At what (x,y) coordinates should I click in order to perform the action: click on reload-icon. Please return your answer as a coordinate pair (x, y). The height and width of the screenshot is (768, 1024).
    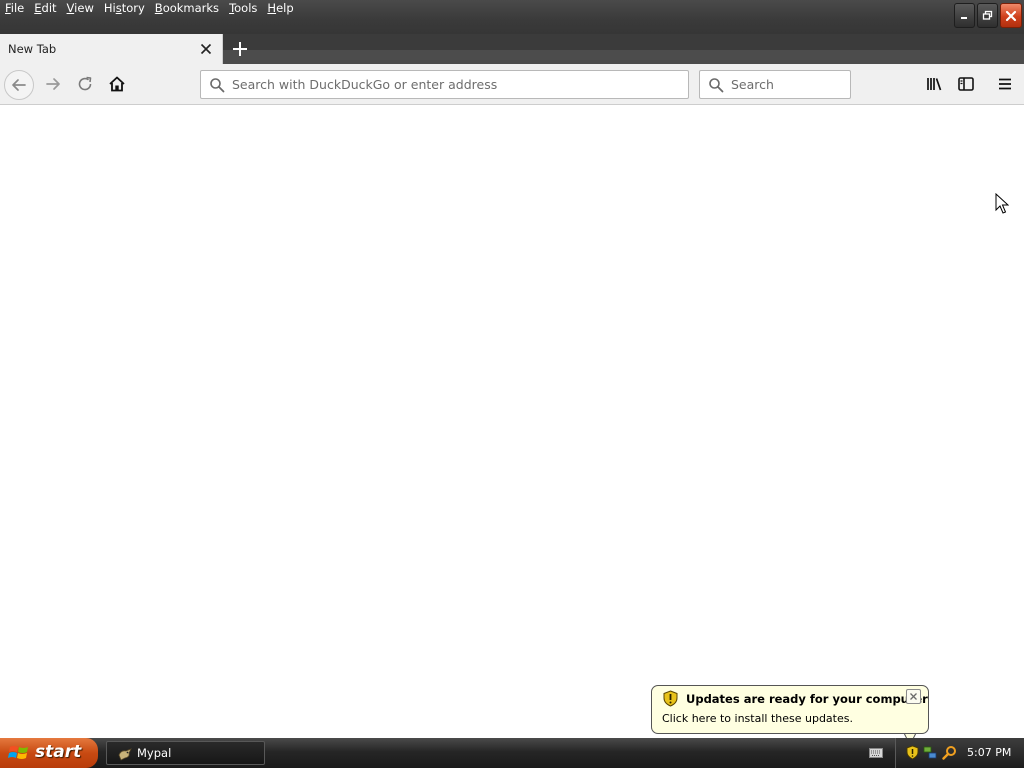
    Looking at the image, I should click on (85, 83).